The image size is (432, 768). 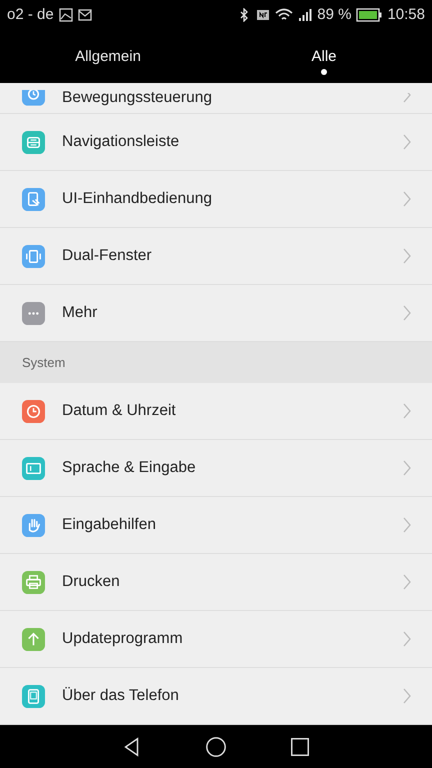 I want to click on settings-row: Updateprogramm, so click(x=216, y=639).